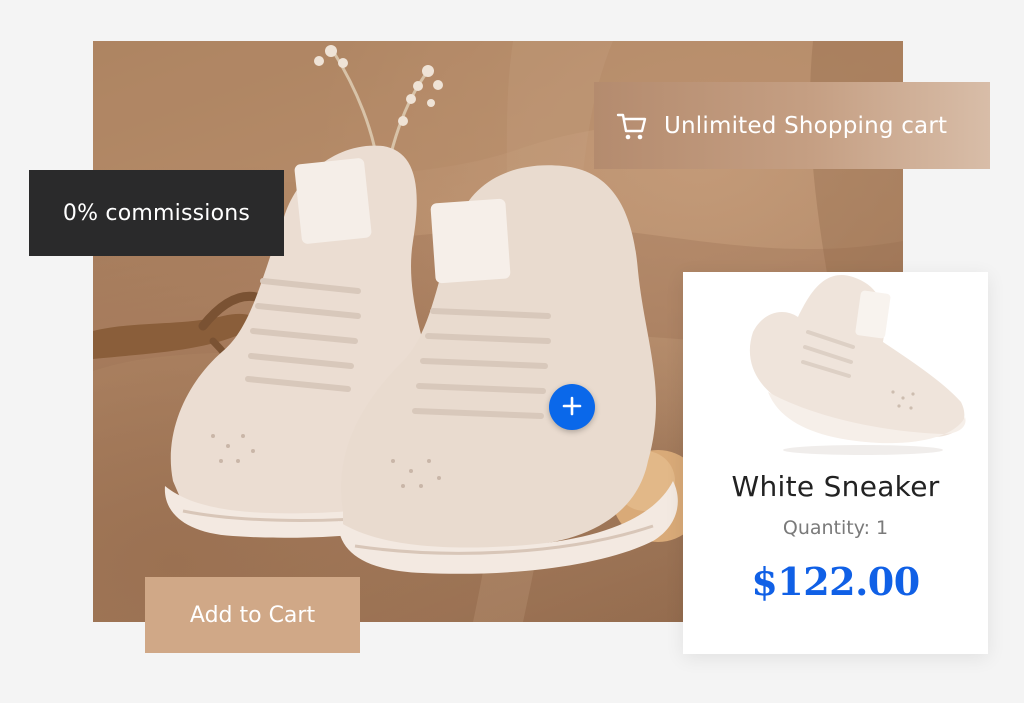 The image size is (1024, 703). I want to click on product-name: White Sneaker, so click(835, 486).